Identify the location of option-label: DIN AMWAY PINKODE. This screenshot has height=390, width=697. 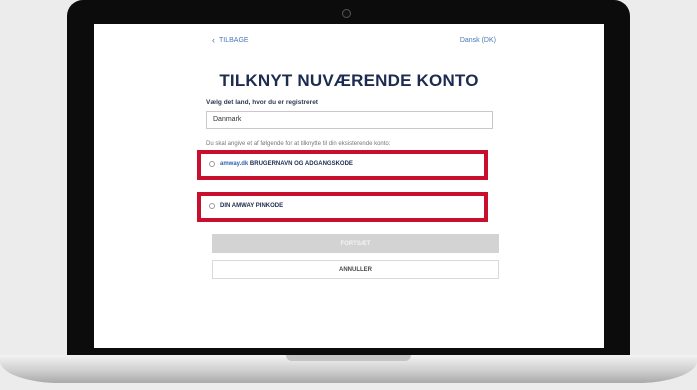
(252, 206).